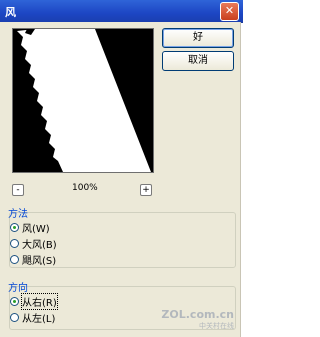  Describe the element at coordinates (39, 261) in the screenshot. I see `method-option-label: 飓风(S)` at that location.